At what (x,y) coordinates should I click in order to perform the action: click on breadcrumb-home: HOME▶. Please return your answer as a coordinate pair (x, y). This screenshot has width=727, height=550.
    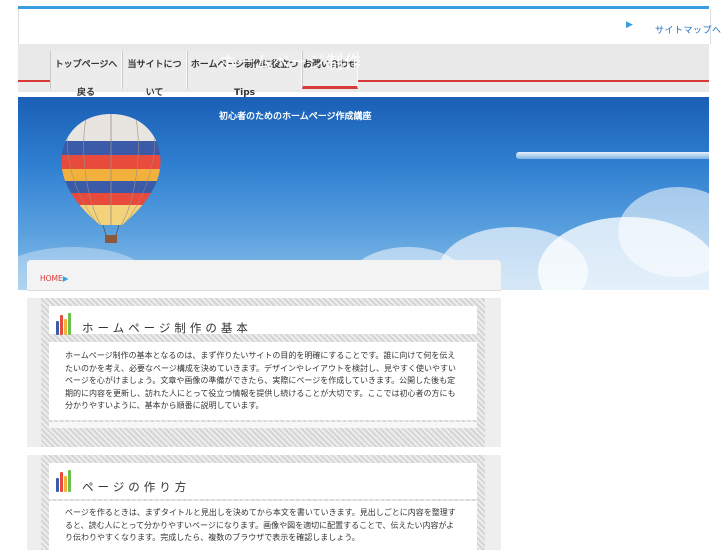
    Looking at the image, I should click on (54, 278).